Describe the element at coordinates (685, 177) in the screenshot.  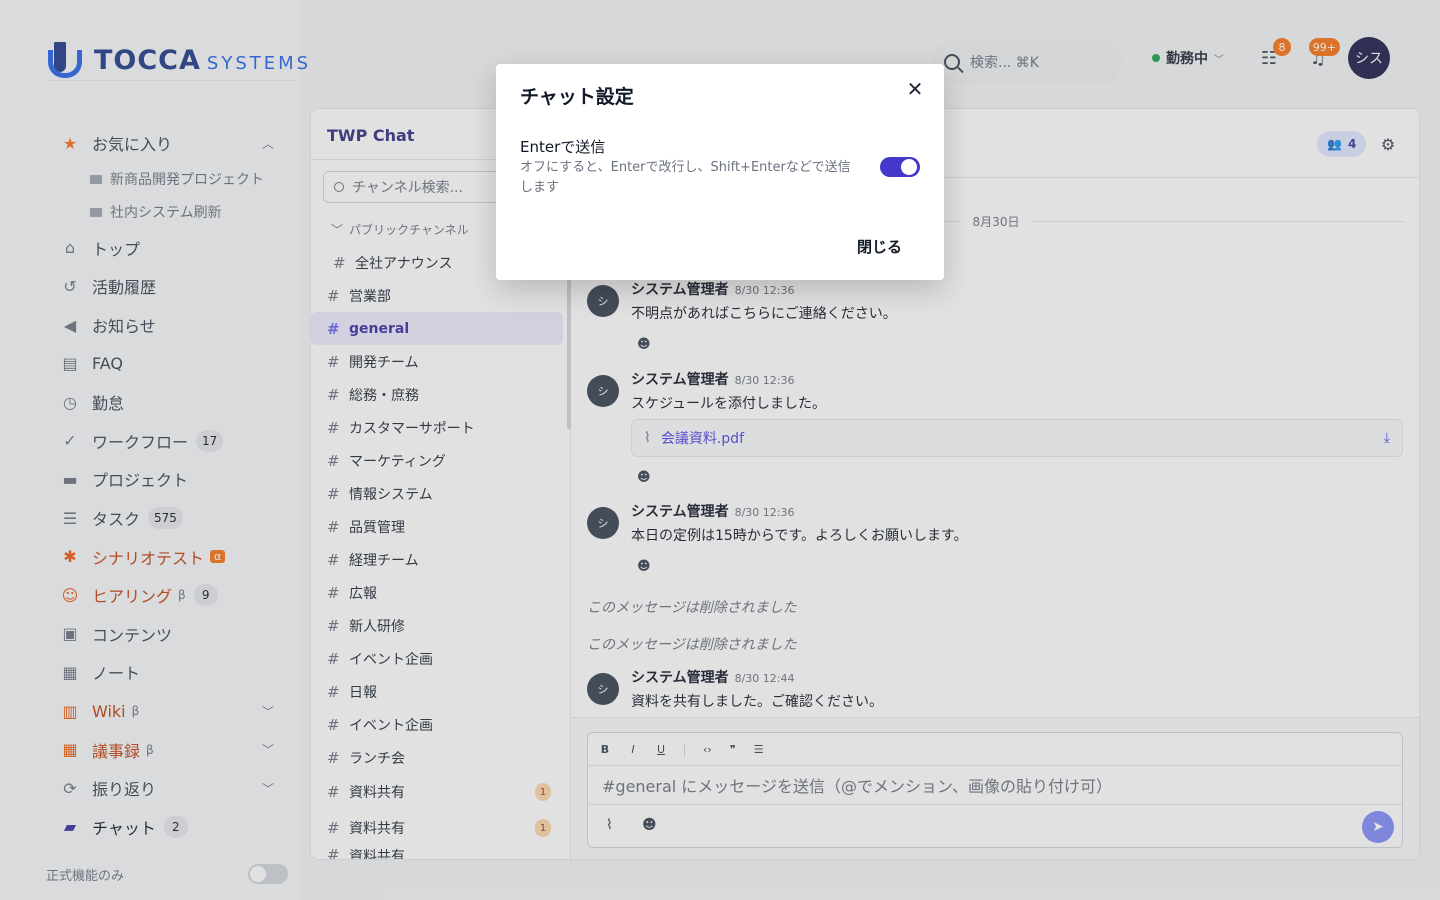
I see `enter-to-send-description: オフにすると、Enterで改行し、Shift+Enterなどで送信します` at that location.